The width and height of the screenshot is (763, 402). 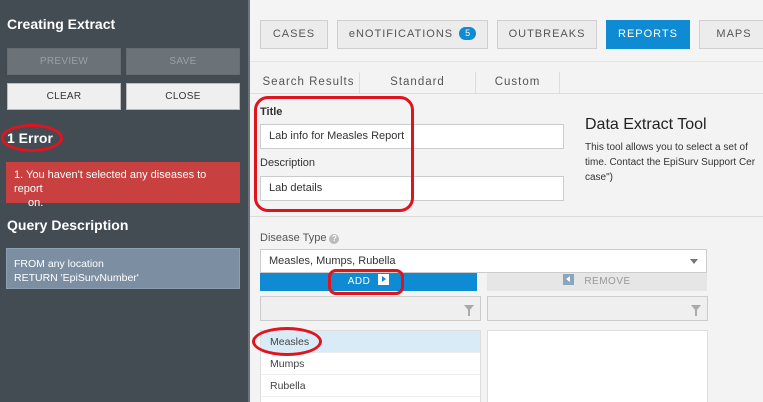 What do you see at coordinates (370, 386) in the screenshot?
I see `list-item-rubella: Rubella` at bounding box center [370, 386].